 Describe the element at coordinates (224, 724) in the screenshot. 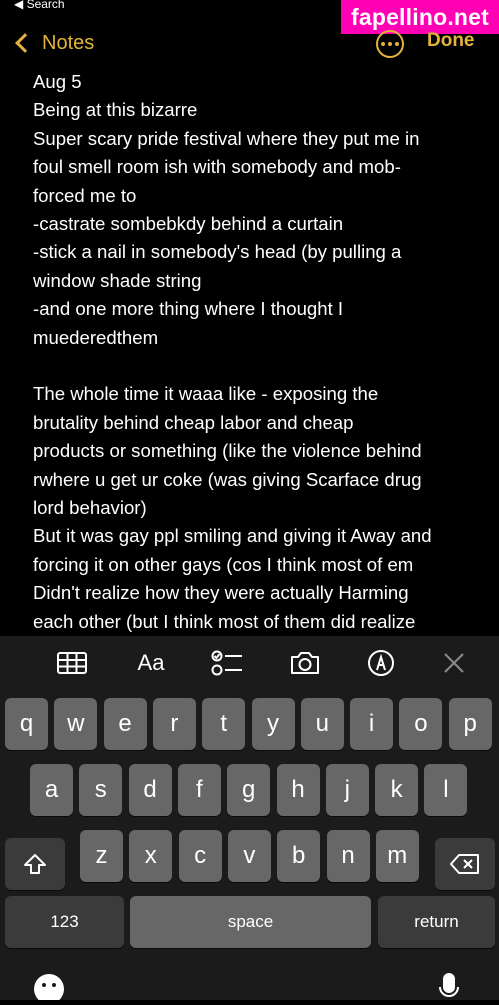

I see `key-t: t` at that location.